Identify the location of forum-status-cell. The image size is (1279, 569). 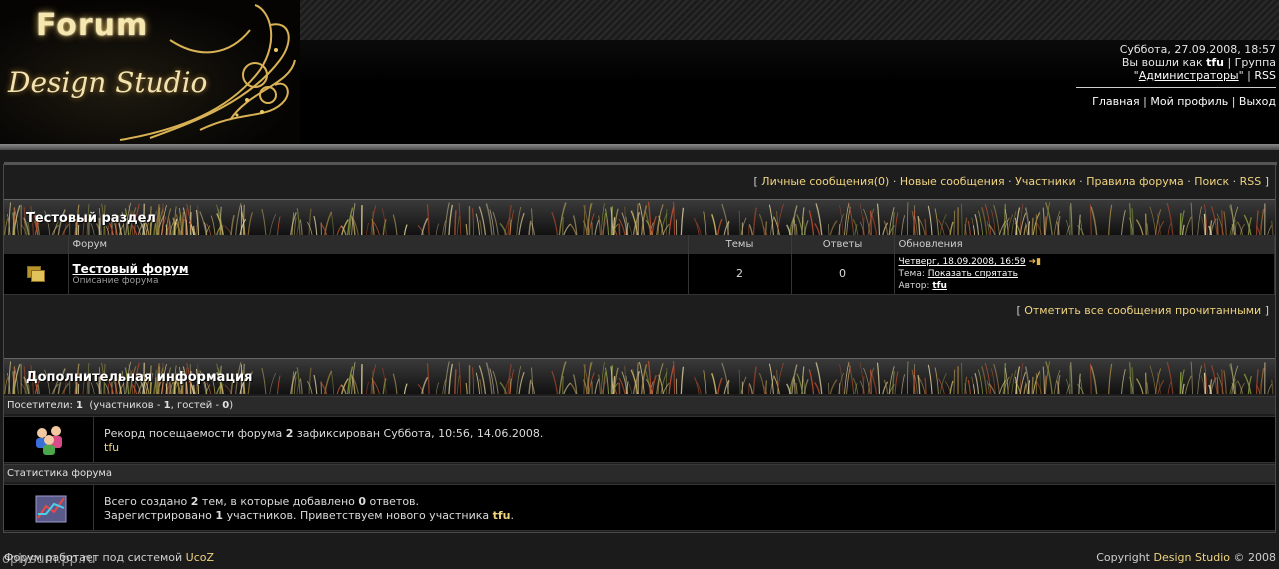
(36, 274).